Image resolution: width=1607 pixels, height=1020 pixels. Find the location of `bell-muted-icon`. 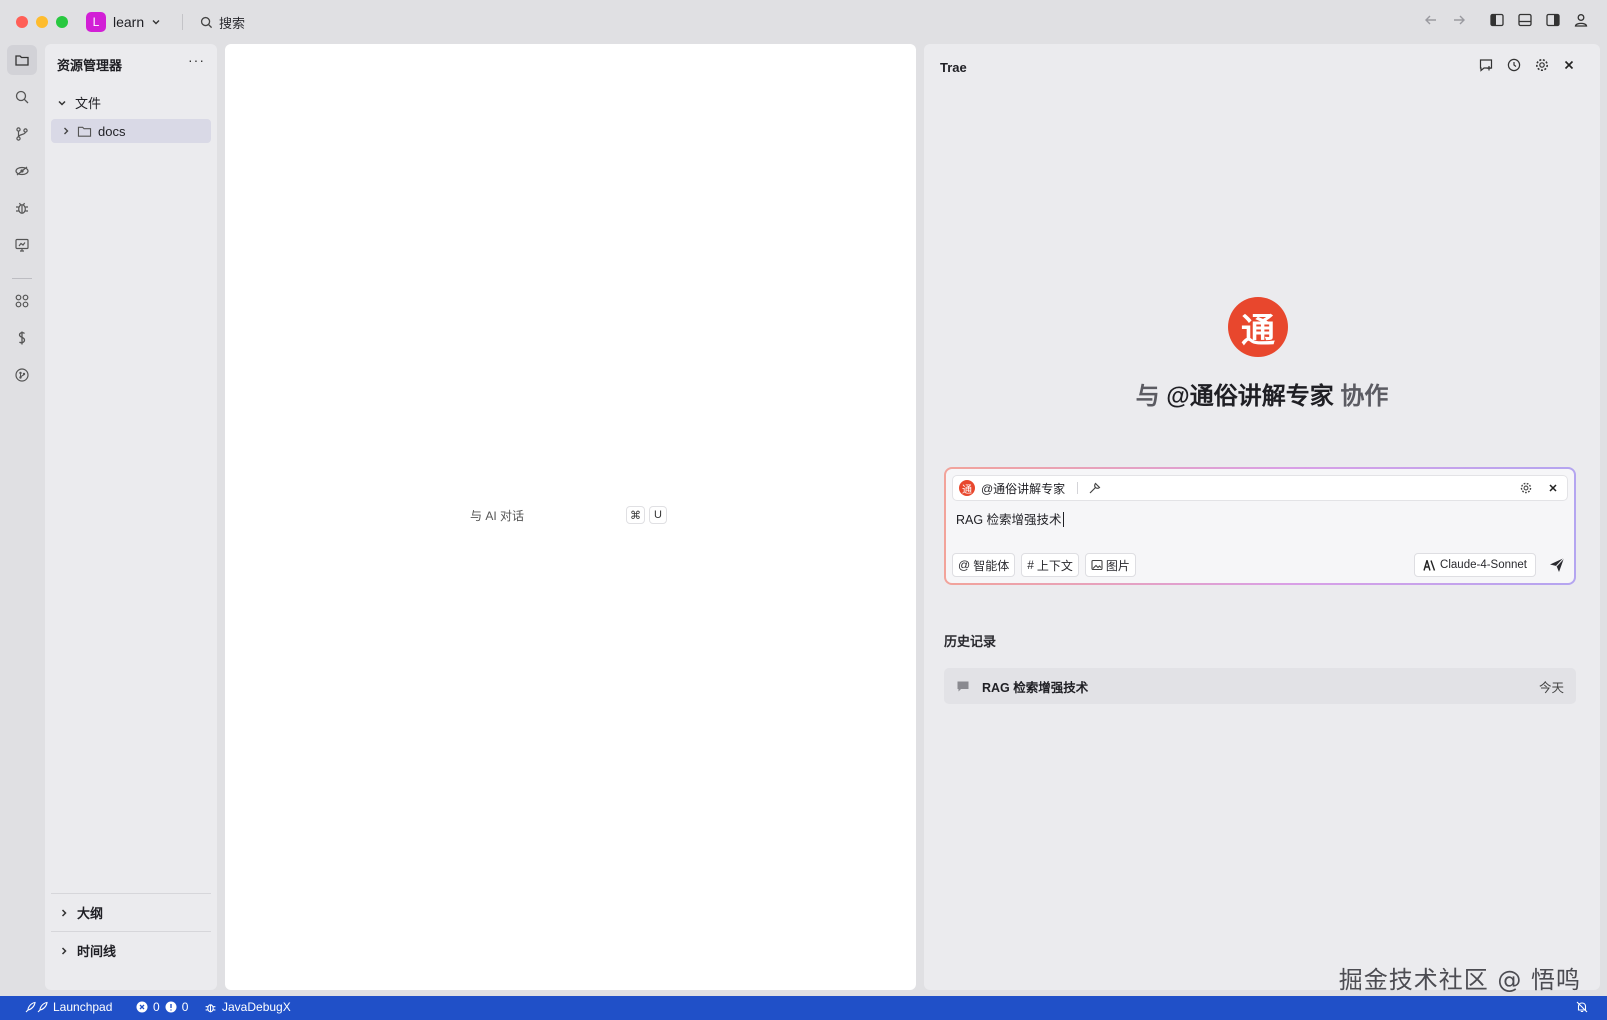

bell-muted-icon is located at coordinates (1582, 1007).